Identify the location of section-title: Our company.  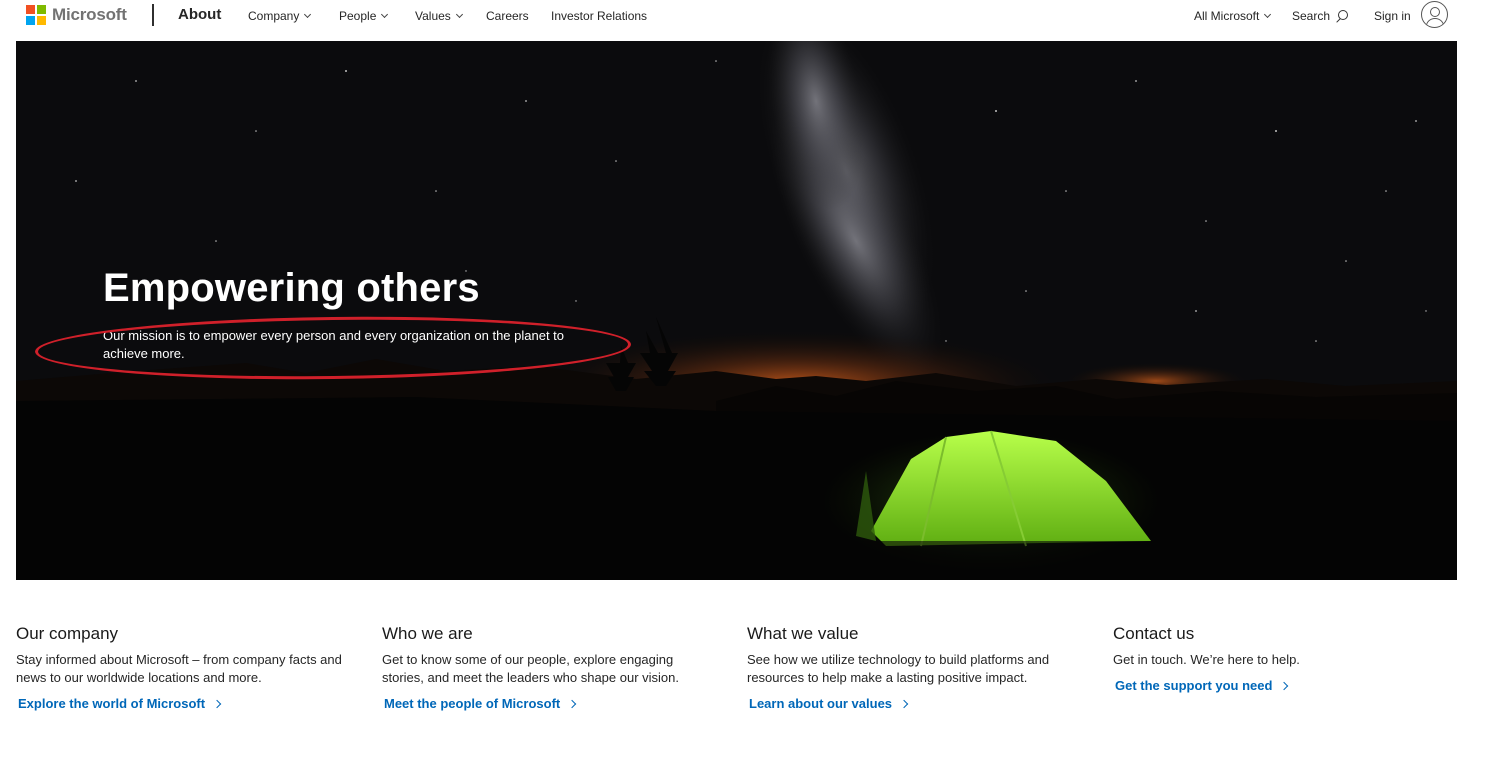
(67, 633).